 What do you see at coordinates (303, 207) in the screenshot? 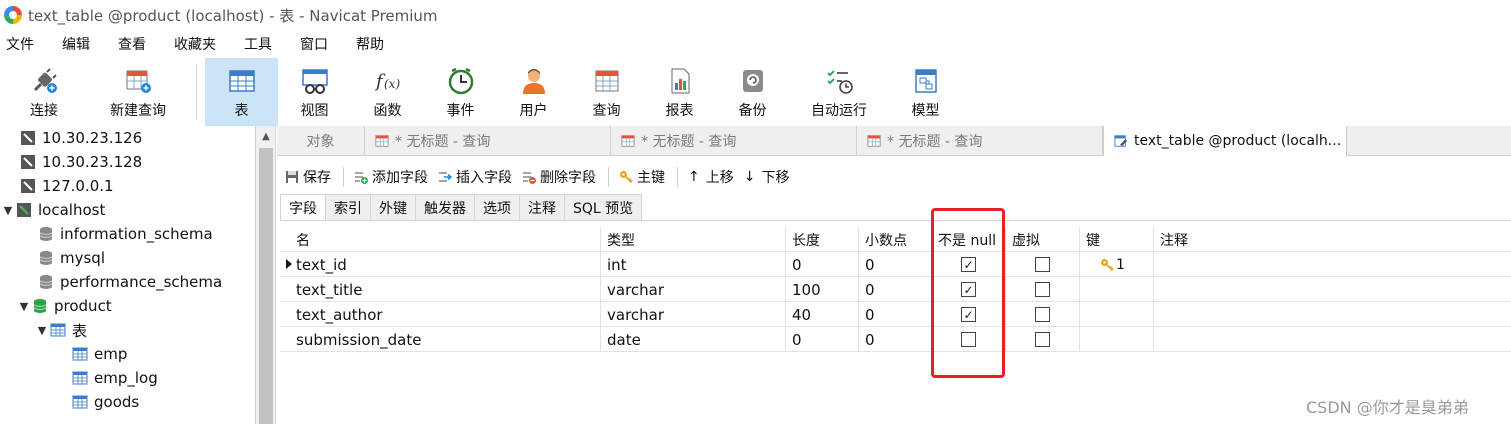
I see `tab-fields: 字段` at bounding box center [303, 207].